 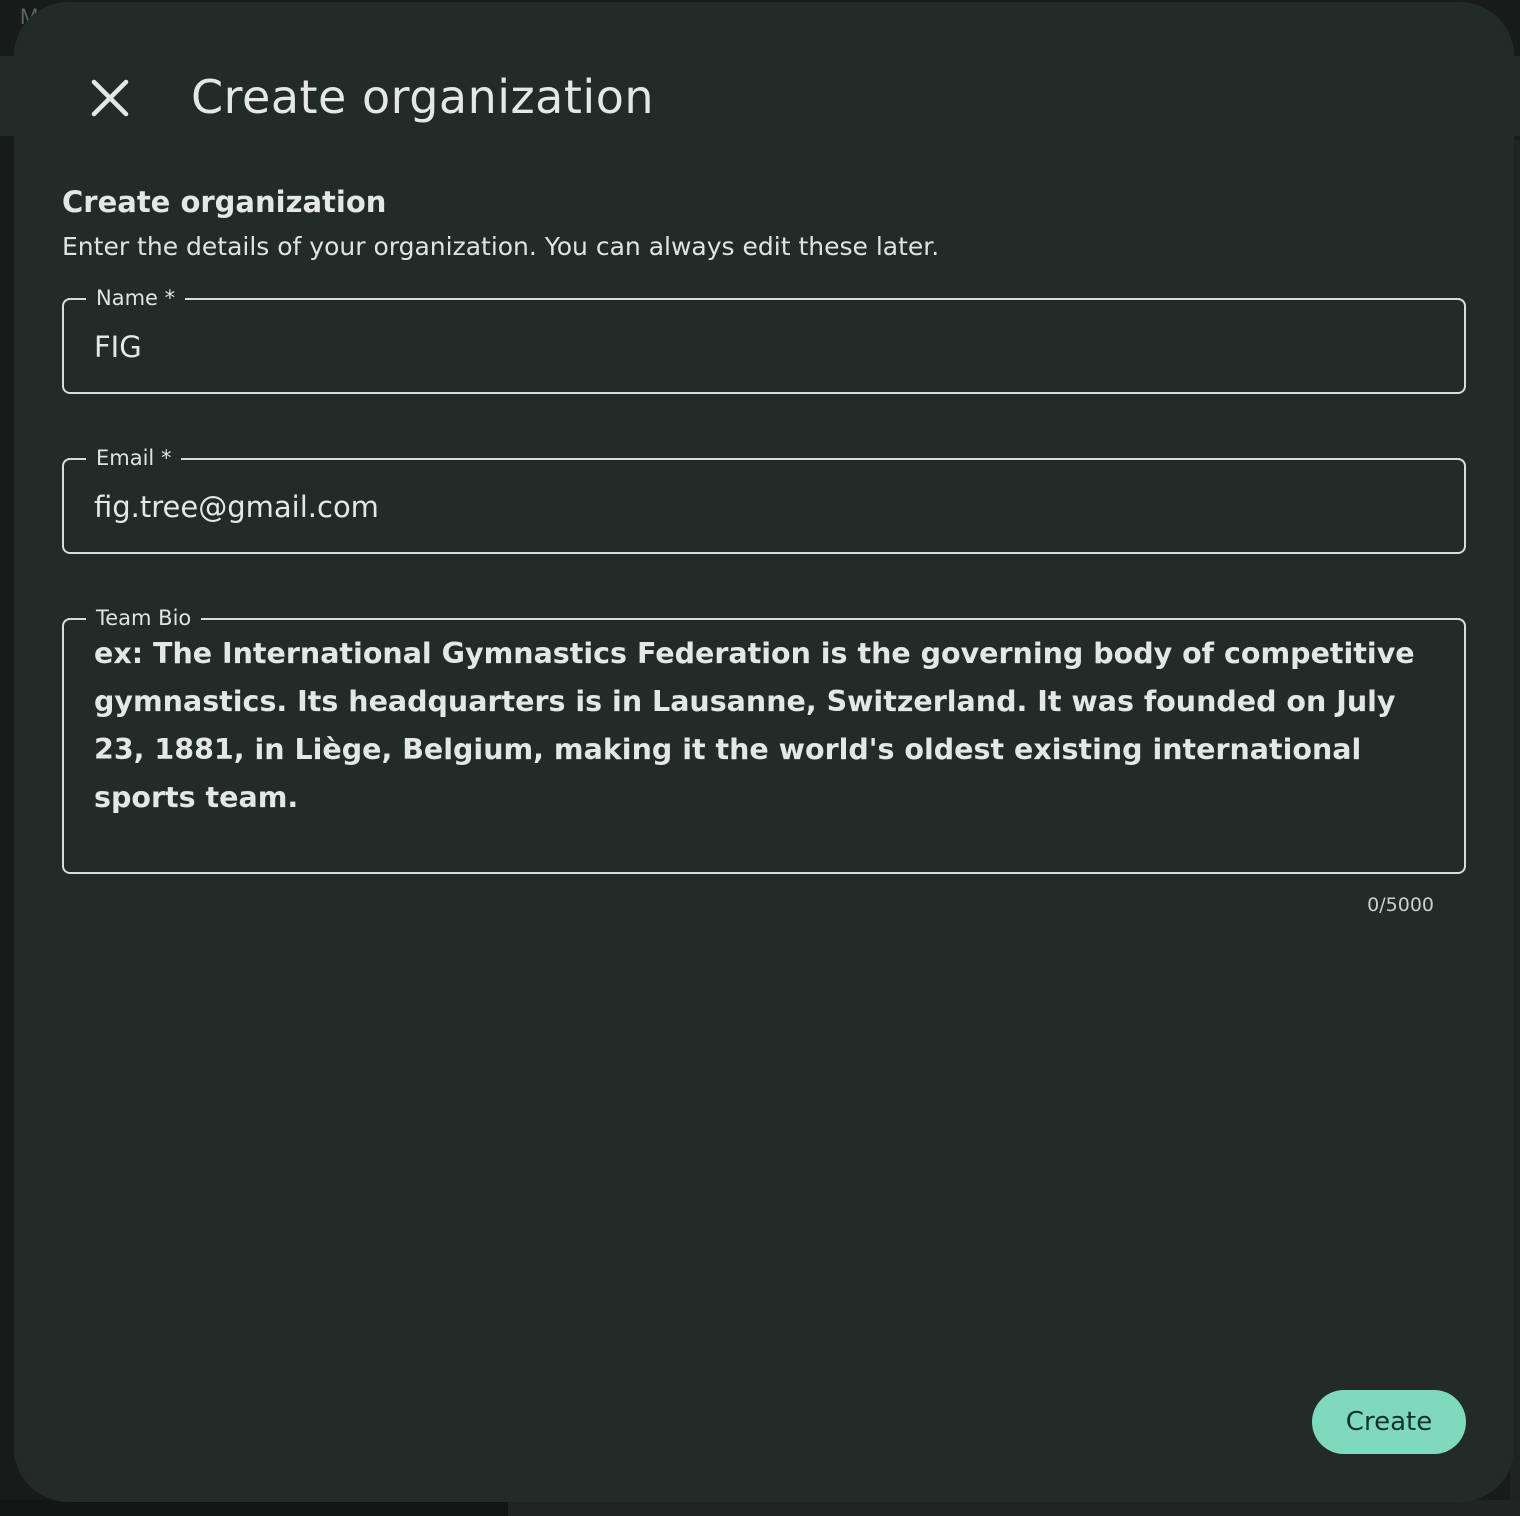 I want to click on name-input: FIG, so click(x=764, y=347).